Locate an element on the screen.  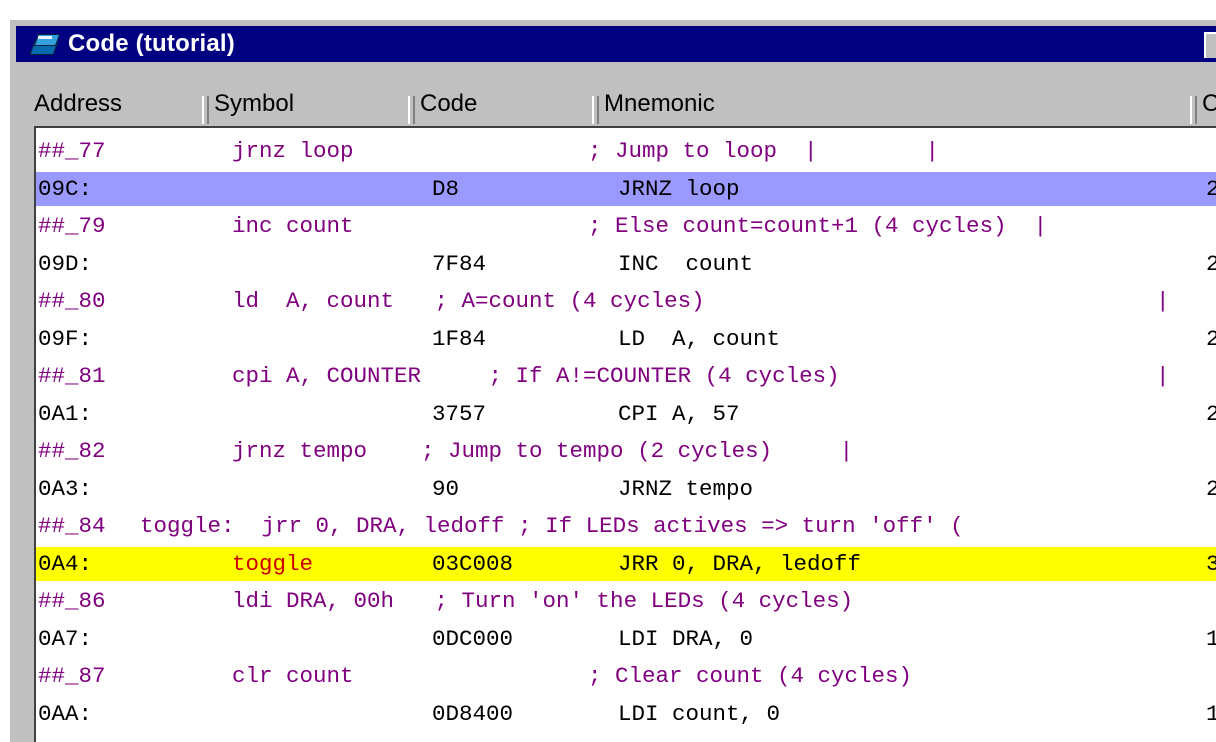
symbol-cell: toggle is located at coordinates (273, 563).